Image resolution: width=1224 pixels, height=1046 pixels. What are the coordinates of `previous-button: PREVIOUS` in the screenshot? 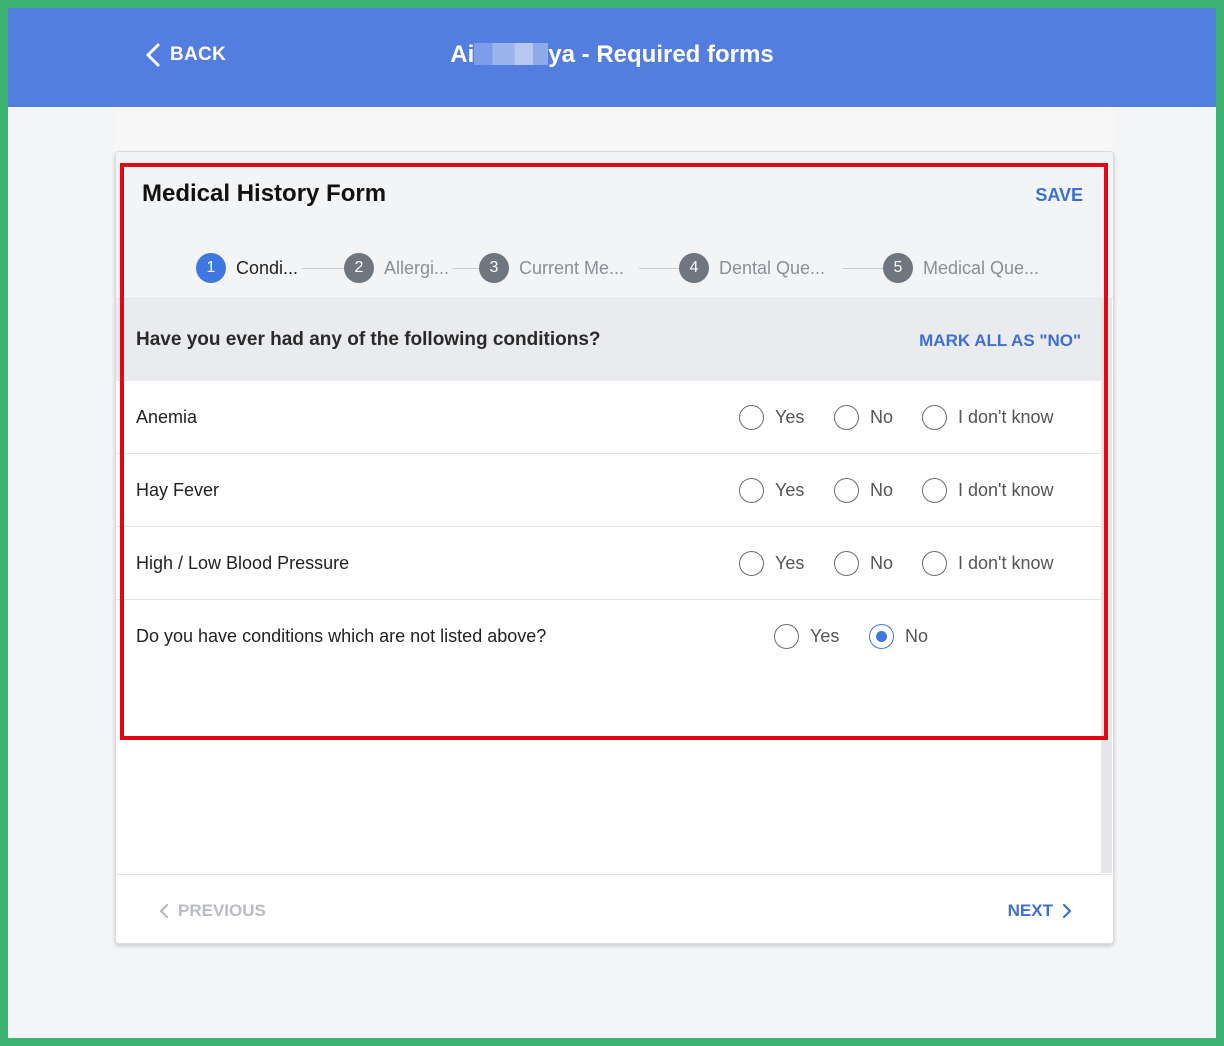 It's located at (212, 911).